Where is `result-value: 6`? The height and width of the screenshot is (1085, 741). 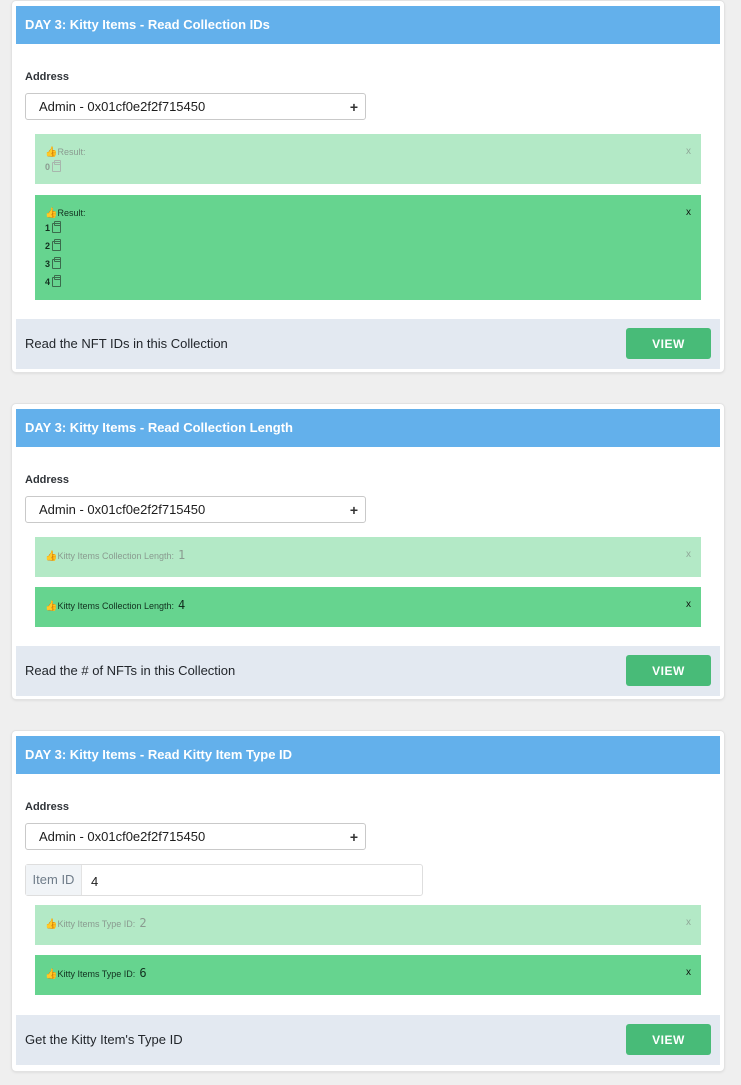 result-value: 6 is located at coordinates (143, 973).